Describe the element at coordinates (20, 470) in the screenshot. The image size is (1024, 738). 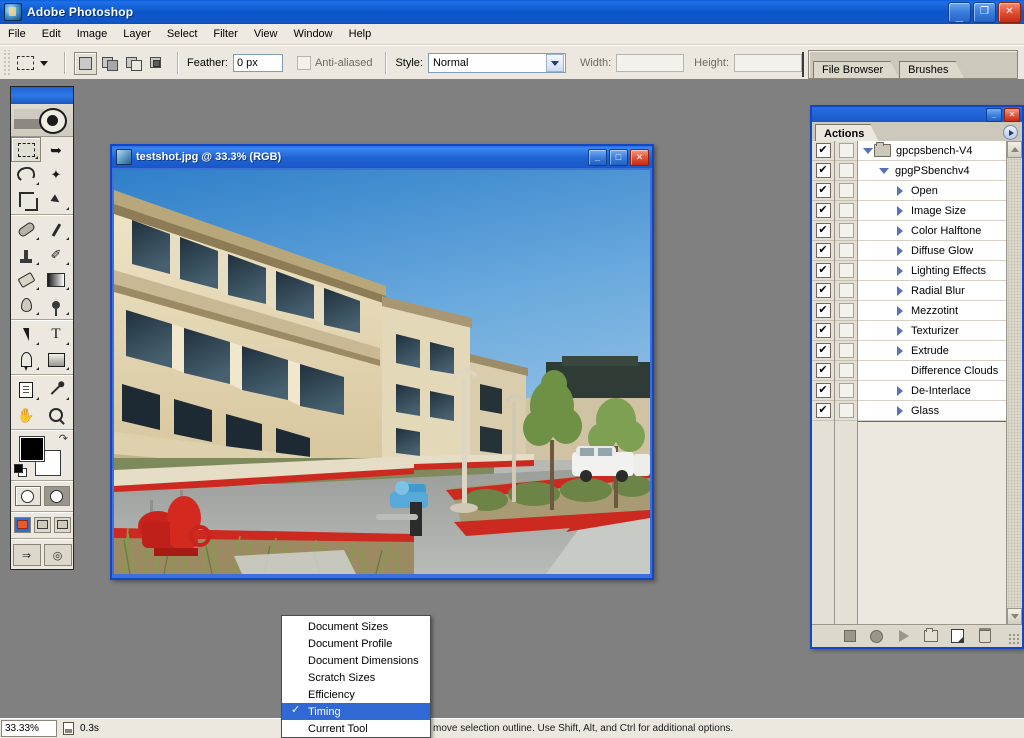
I see `default-colors-icon` at that location.